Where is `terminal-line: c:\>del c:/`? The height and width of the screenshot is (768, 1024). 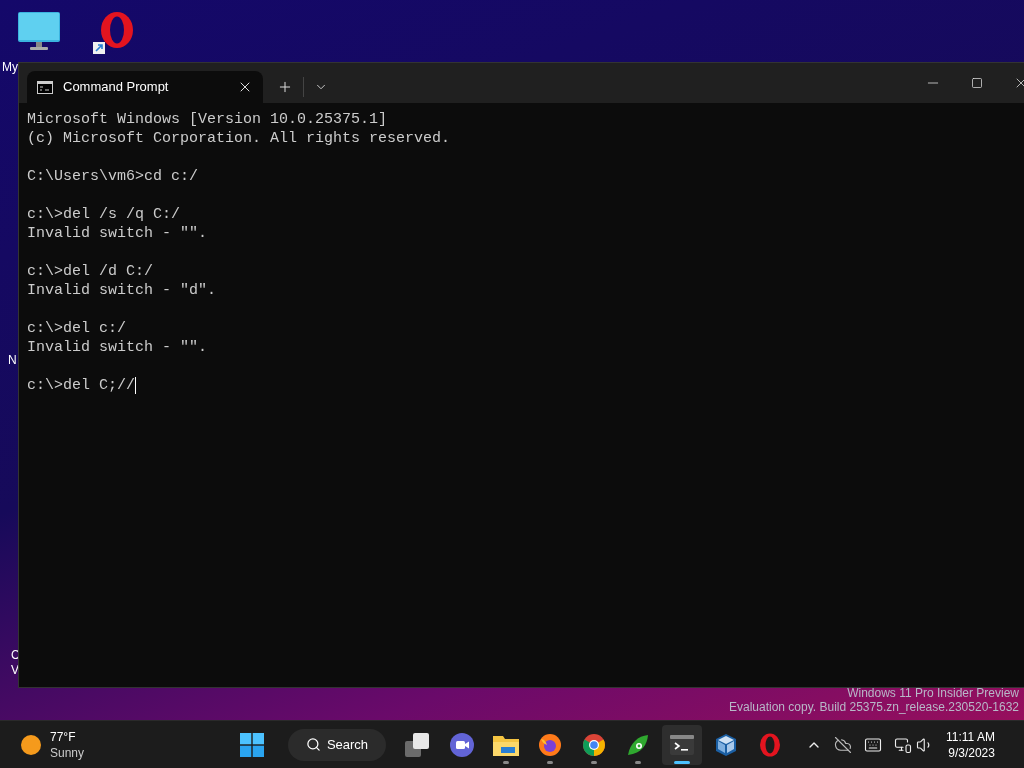 terminal-line: c:\>del c:/ is located at coordinates (77, 328).